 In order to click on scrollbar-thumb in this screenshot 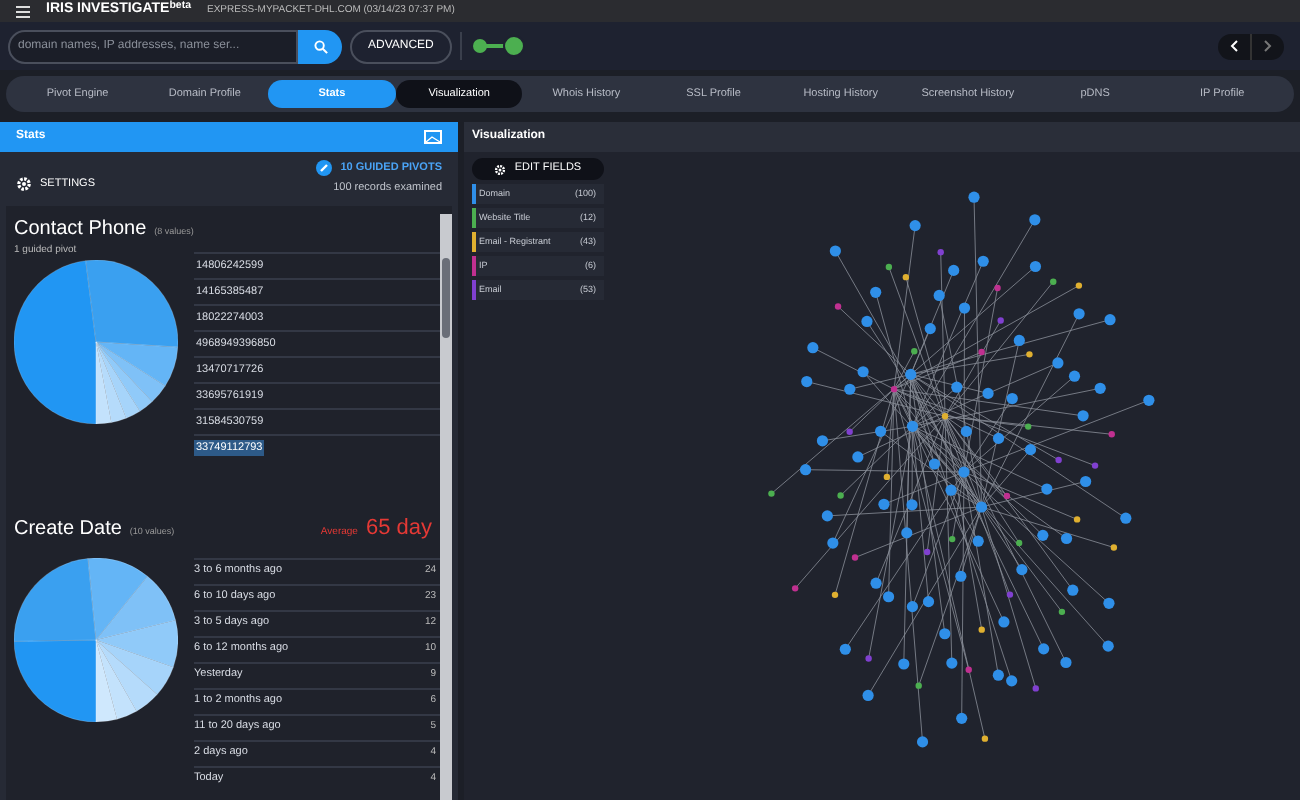, I will do `click(446, 297)`.